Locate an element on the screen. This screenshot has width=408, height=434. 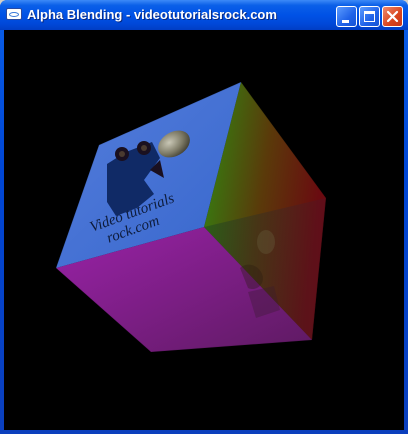
title-bar: Alpha Blending - videotutorialsrock.com is located at coordinates (204, 15).